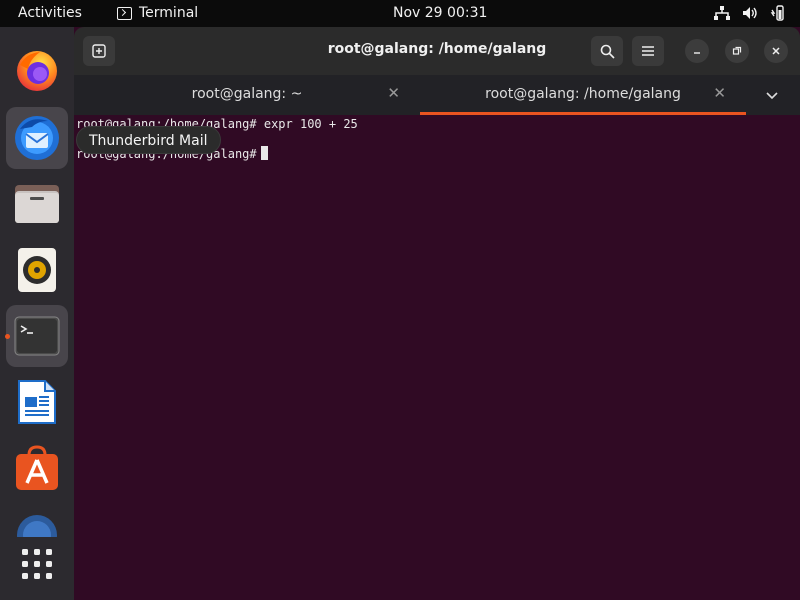 This screenshot has height=600, width=800. I want to click on tab-root-home-galang: root@galang: /home/galang ✕, so click(583, 95).